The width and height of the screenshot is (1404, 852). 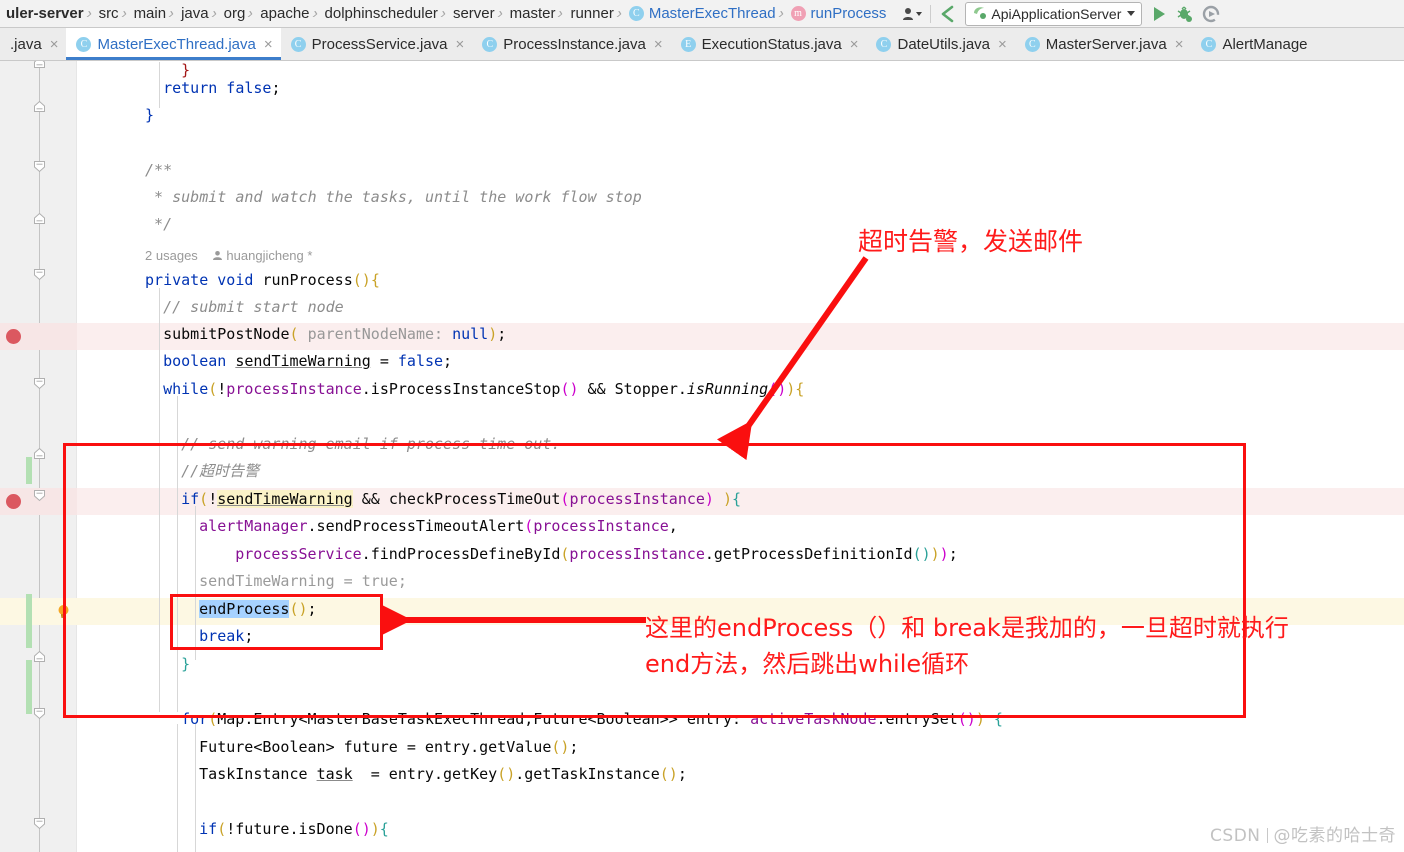 I want to click on code-line: // submit start node, so click(x=253, y=307).